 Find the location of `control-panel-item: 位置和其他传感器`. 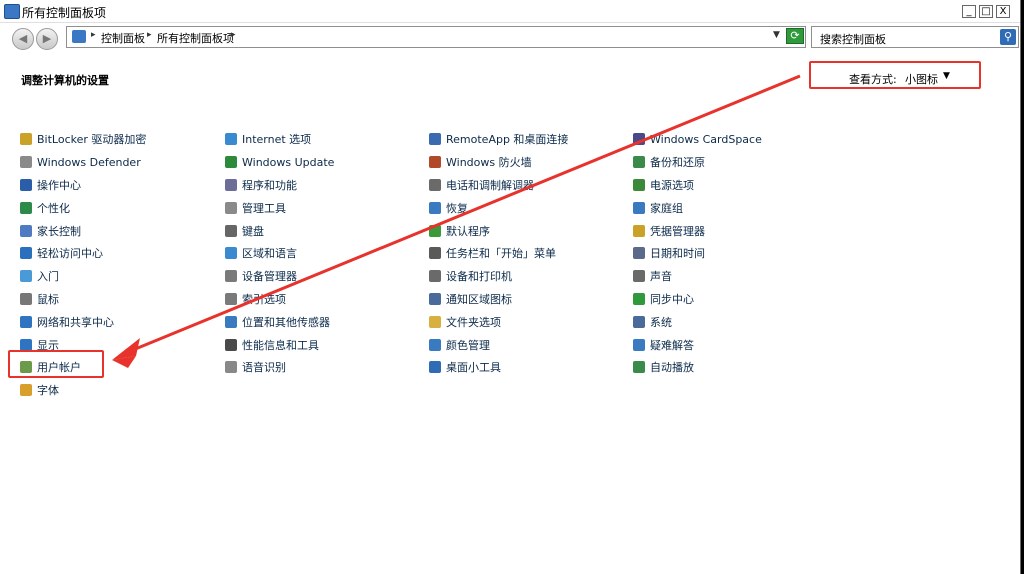

control-panel-item: 位置和其他传感器 is located at coordinates (325, 321).